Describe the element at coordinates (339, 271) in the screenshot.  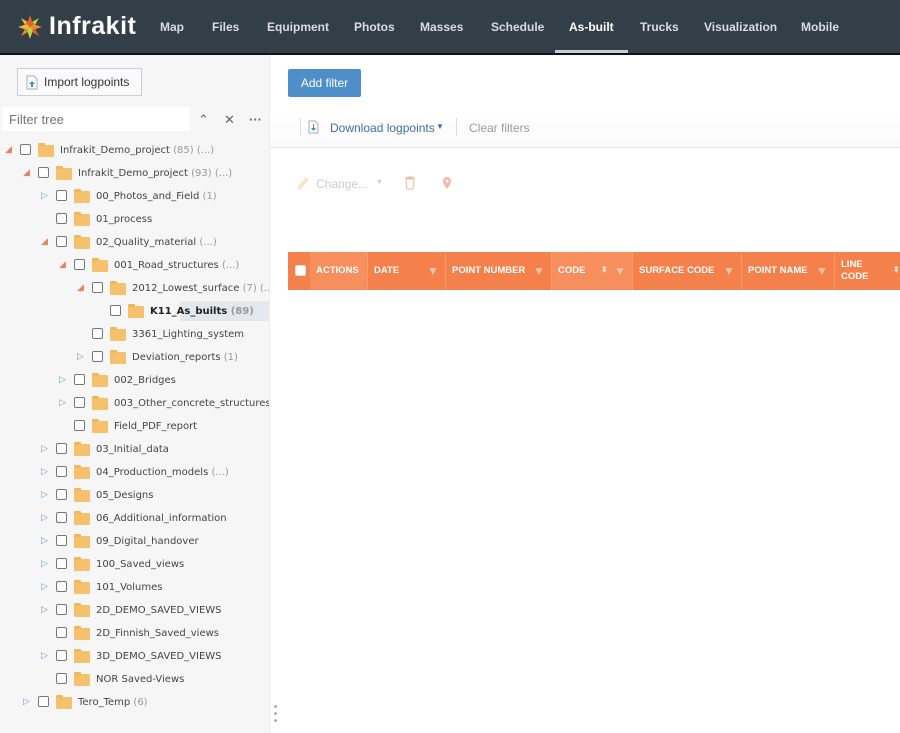
I see `column-header: ACTIONS` at that location.